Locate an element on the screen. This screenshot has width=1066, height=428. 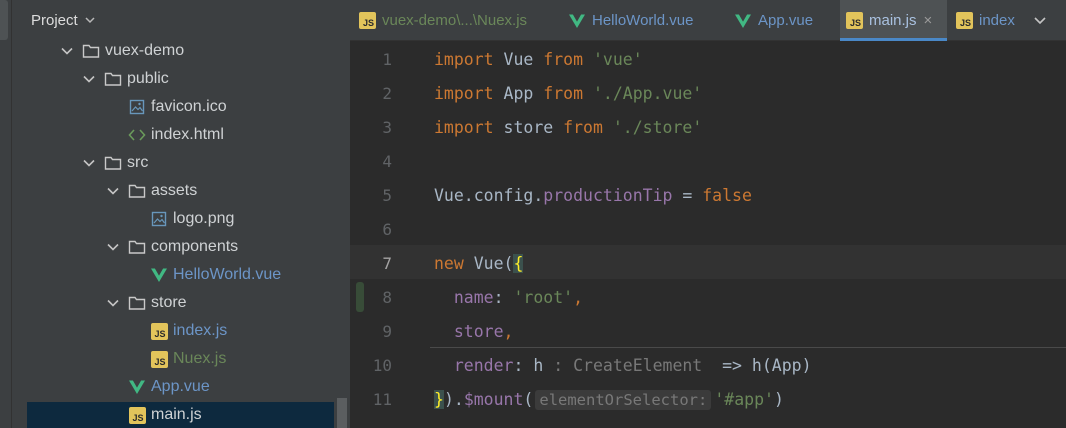
code-token: ) is located at coordinates (778, 399).